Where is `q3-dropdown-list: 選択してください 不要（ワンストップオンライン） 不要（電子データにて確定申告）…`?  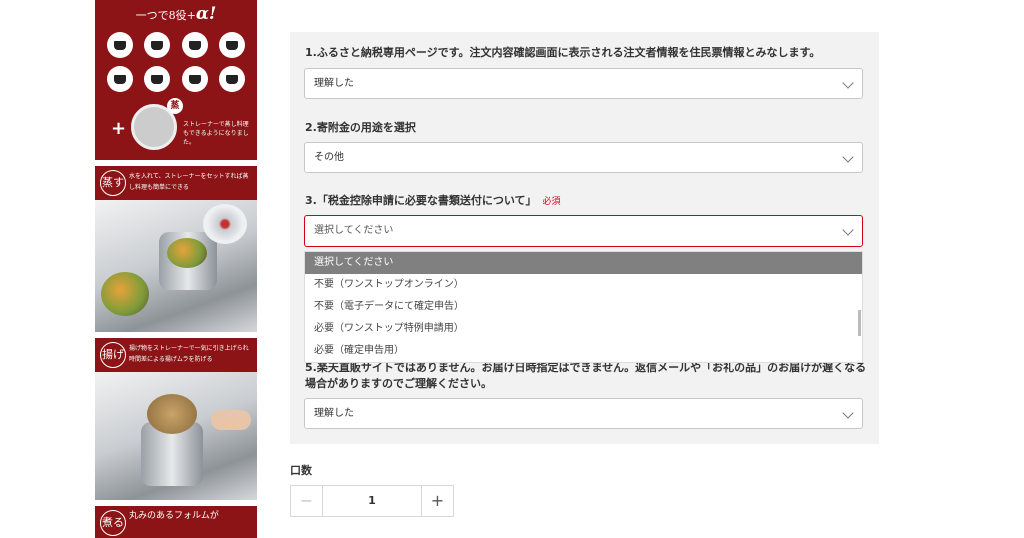
q3-dropdown-list: 選択してください 不要（ワンストップオンライン） 不要（電子データにて確定申告）… is located at coordinates (583, 307).